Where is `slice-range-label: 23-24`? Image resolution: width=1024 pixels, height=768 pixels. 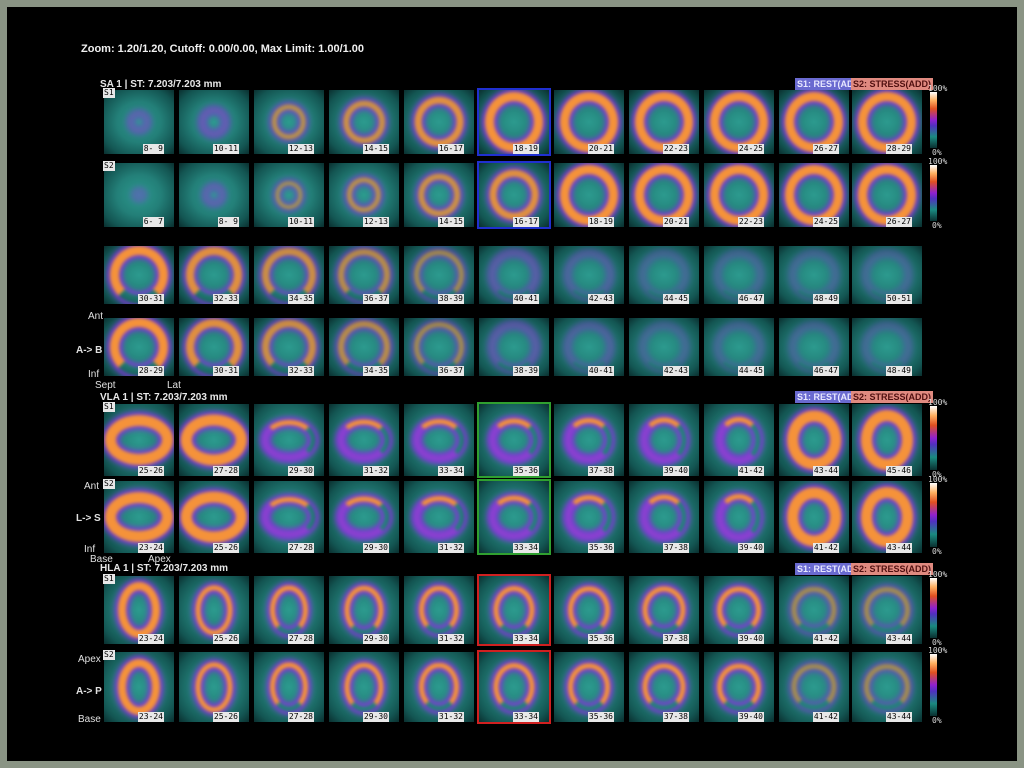
slice-range-label: 23-24 is located at coordinates (150, 639).